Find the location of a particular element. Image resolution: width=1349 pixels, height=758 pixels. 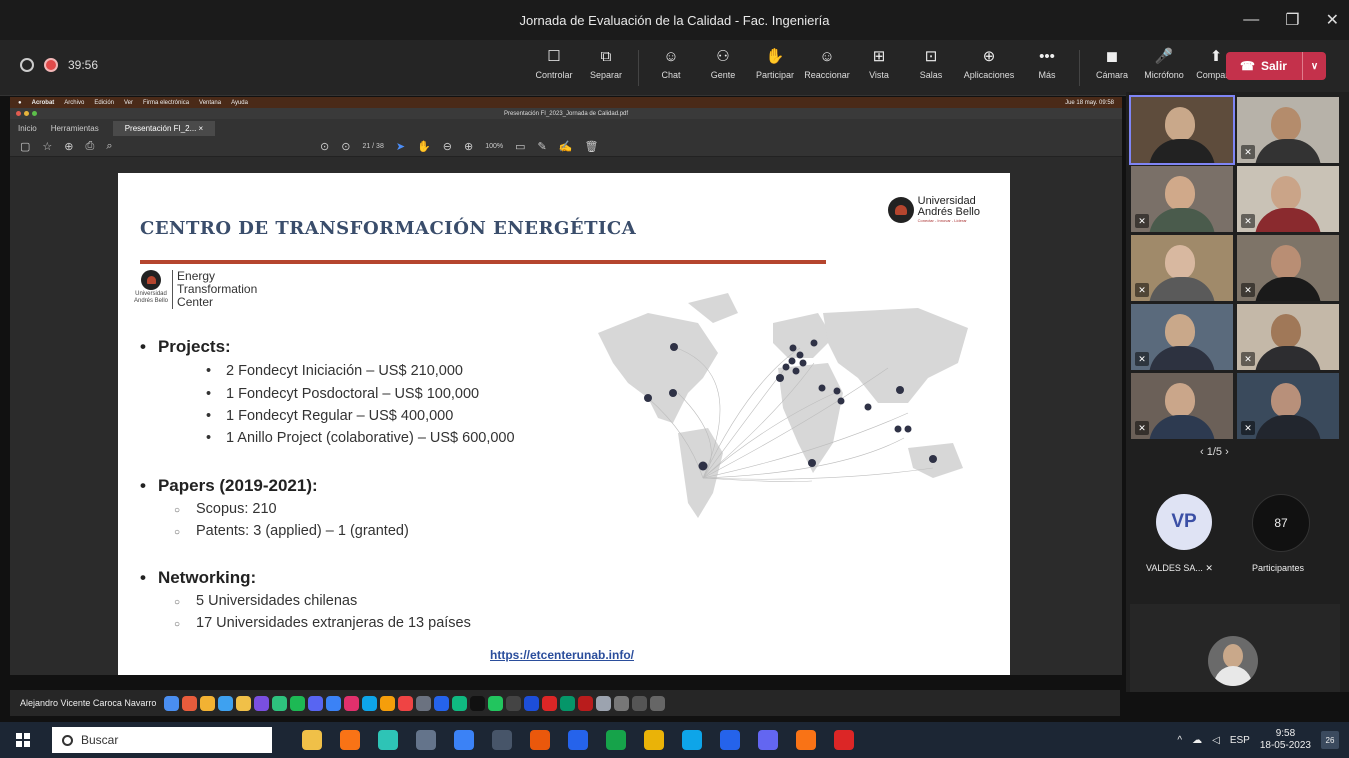

raise-hand-button: ✋ Participar is located at coordinates (775, 68).